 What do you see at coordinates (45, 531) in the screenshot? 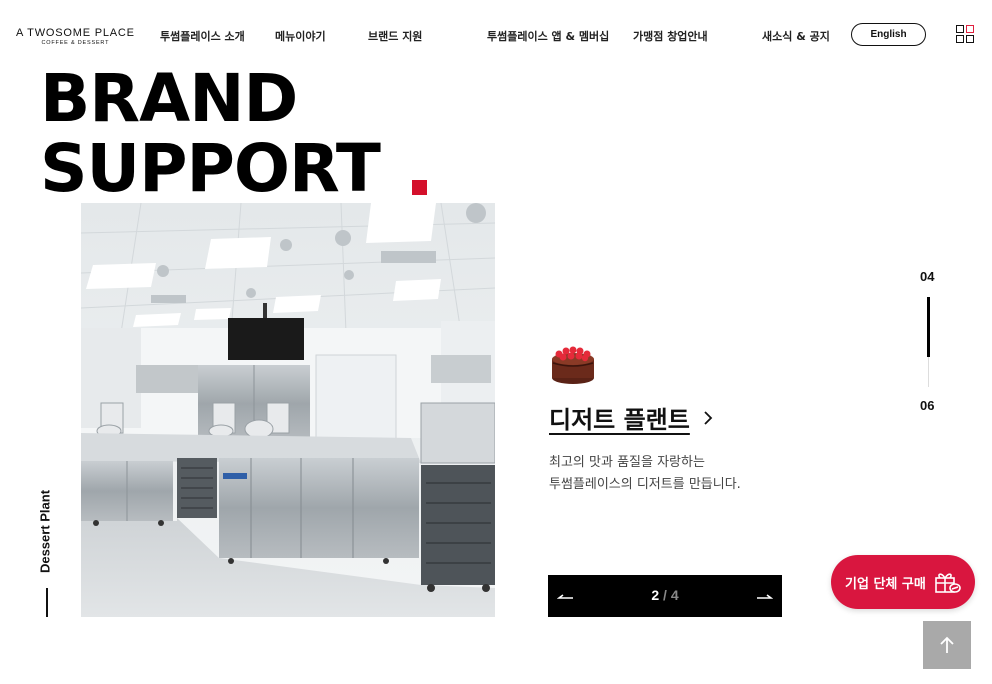
I see `section-vertical-label: Dessert Plant` at bounding box center [45, 531].